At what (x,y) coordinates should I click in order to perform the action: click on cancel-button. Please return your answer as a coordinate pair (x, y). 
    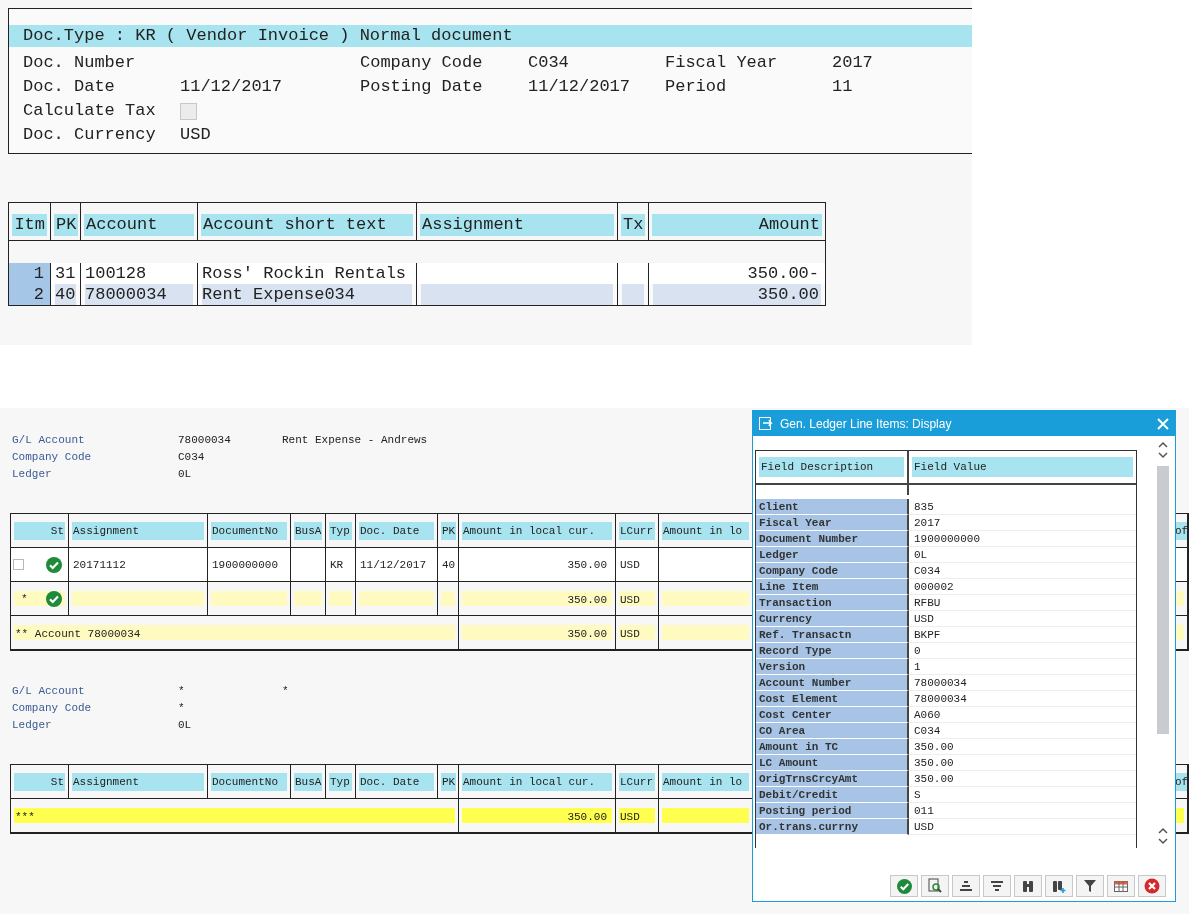
    Looking at the image, I should click on (1152, 886).